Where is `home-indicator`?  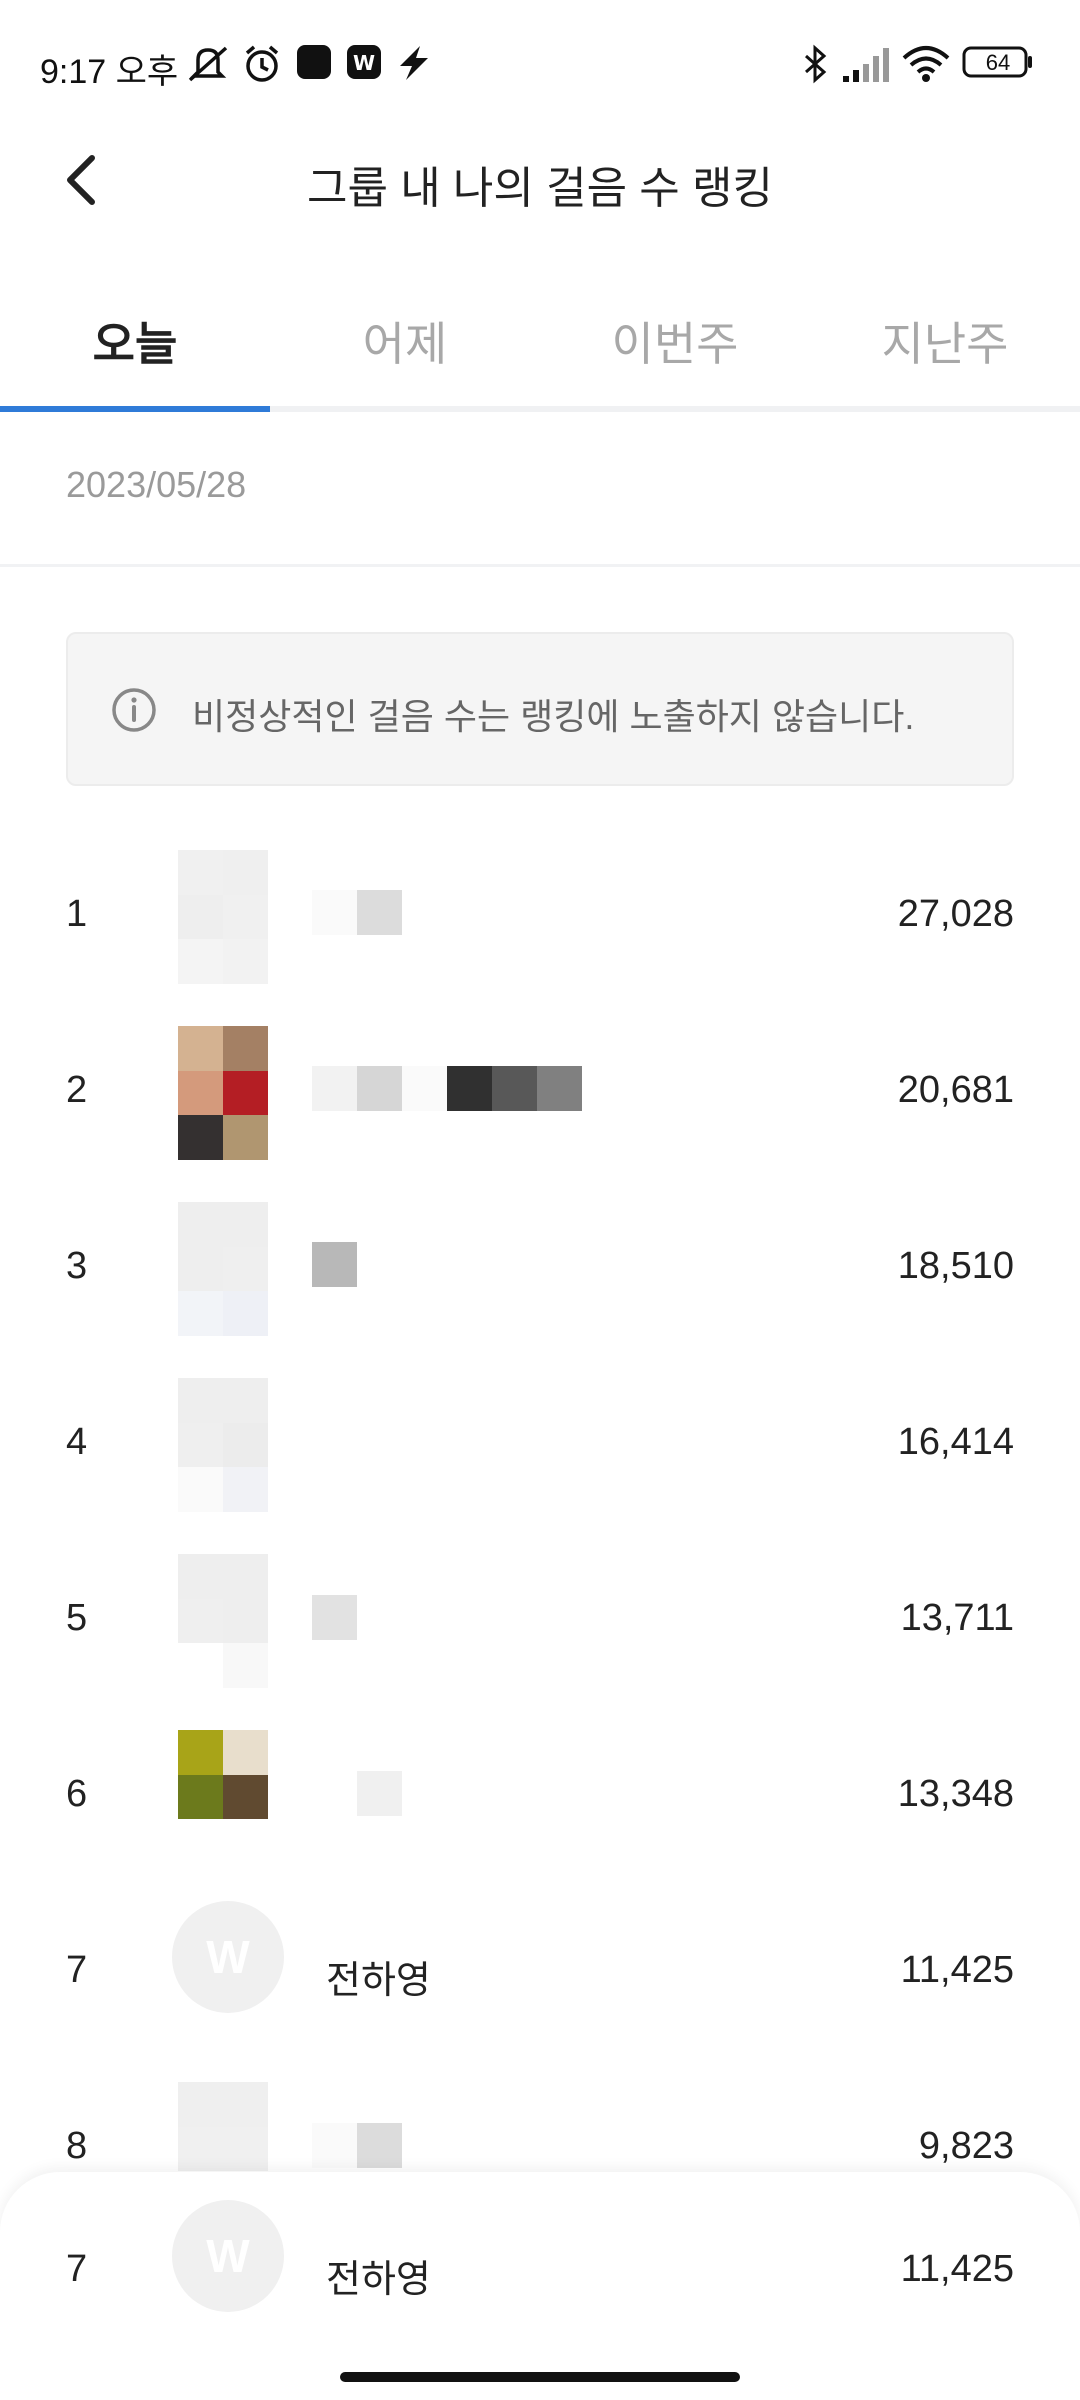
home-indicator is located at coordinates (540, 2377).